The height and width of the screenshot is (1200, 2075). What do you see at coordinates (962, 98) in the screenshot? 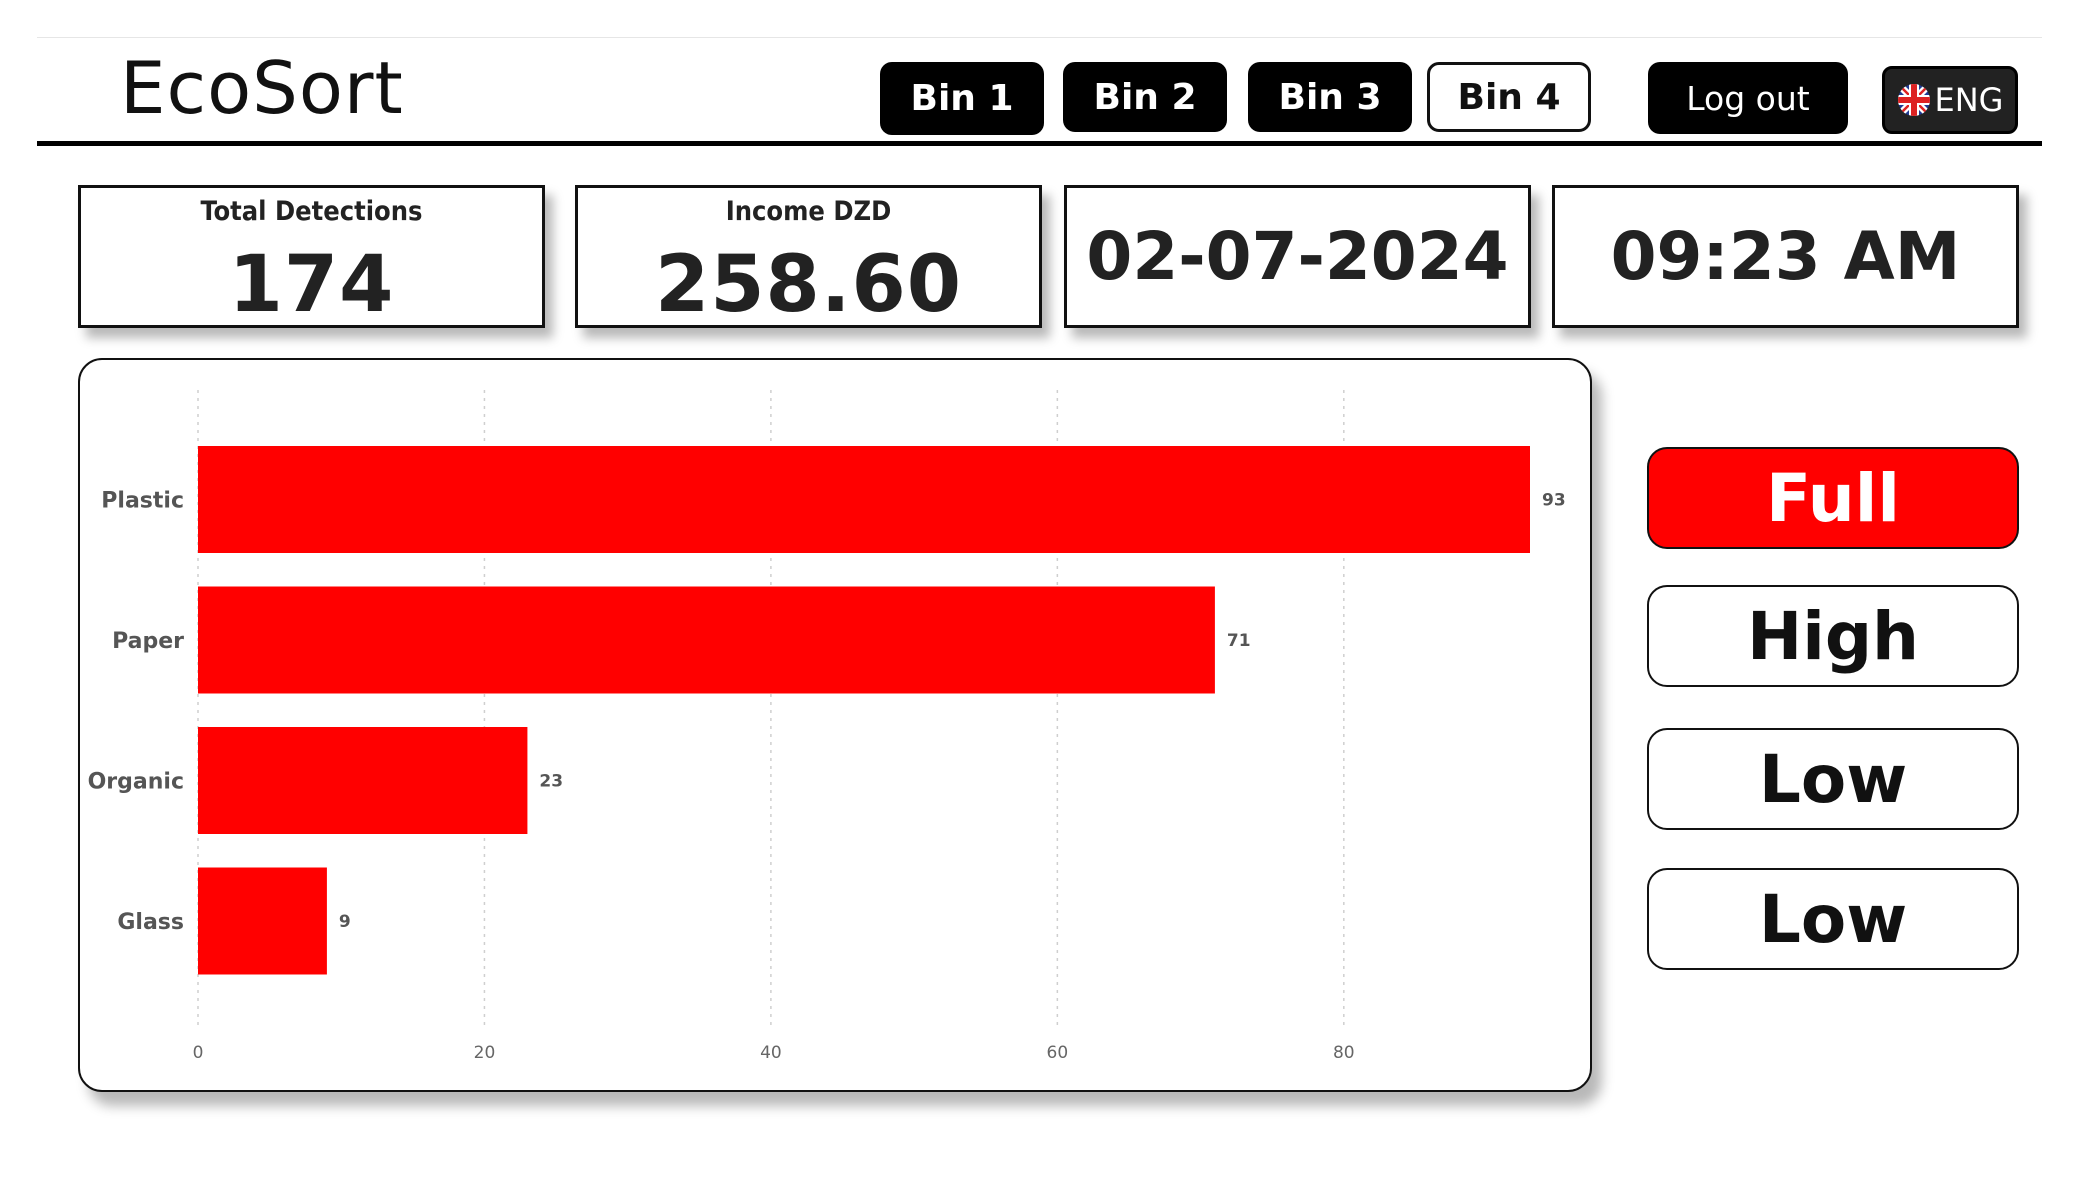
I see `bin-1-button: Bin 1` at bounding box center [962, 98].